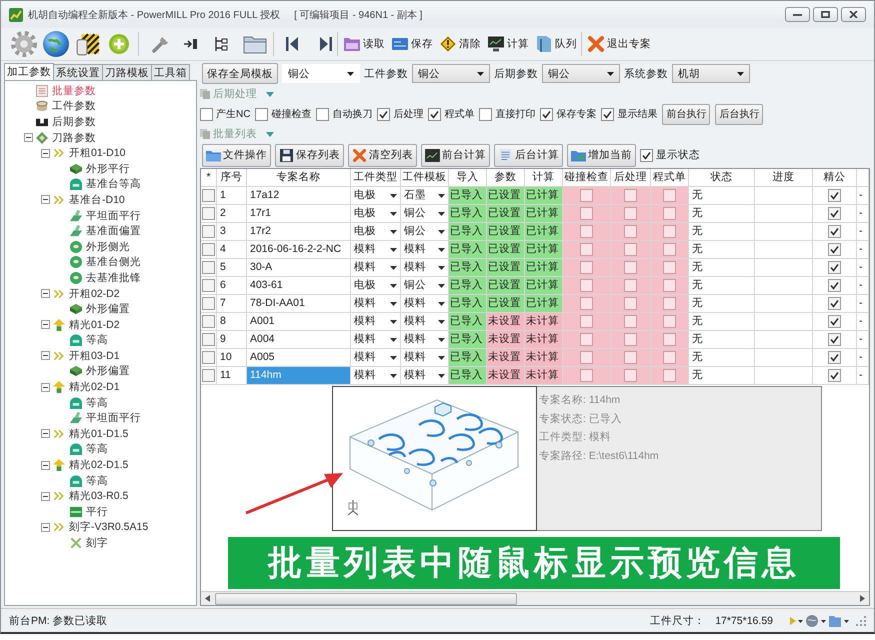  Describe the element at coordinates (309, 155) in the screenshot. I see `save-list-button: 保存列表` at that location.